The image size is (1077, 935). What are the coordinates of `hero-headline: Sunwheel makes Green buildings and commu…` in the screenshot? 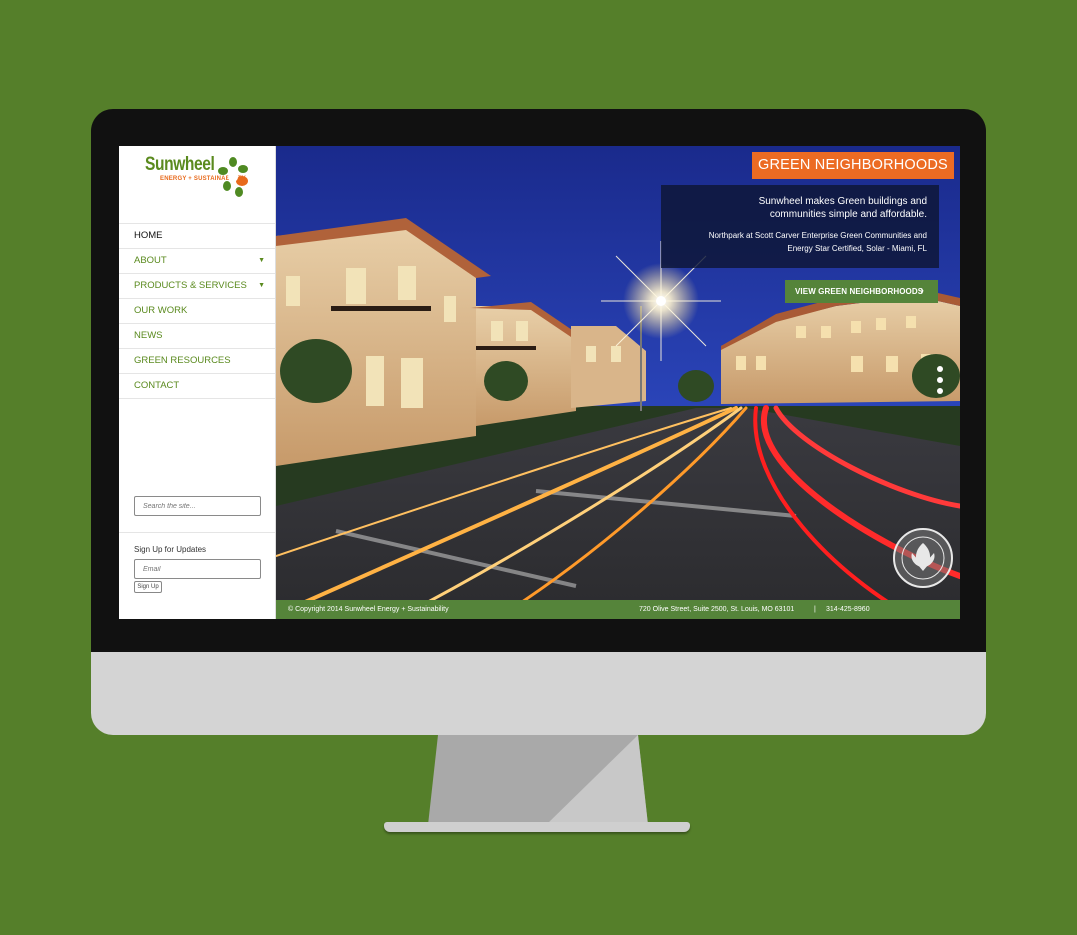 It's located at (842, 208).